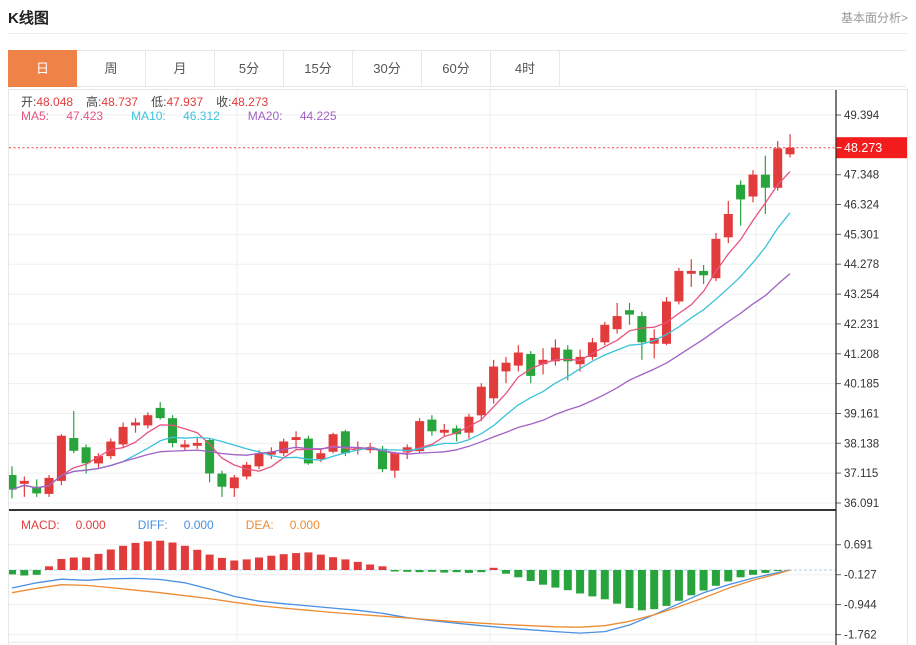  What do you see at coordinates (861, 444) in the screenshot?
I see `price-axis-label: 38.138` at bounding box center [861, 444].